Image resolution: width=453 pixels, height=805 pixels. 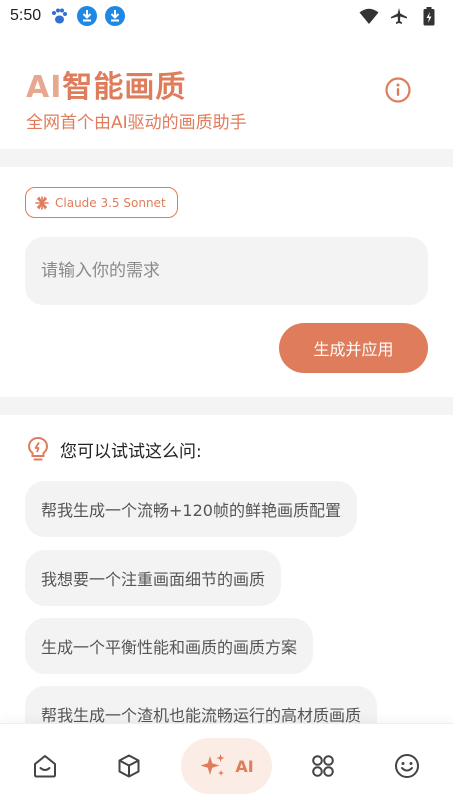 What do you see at coordinates (429, 16) in the screenshot?
I see `battery-icon` at bounding box center [429, 16].